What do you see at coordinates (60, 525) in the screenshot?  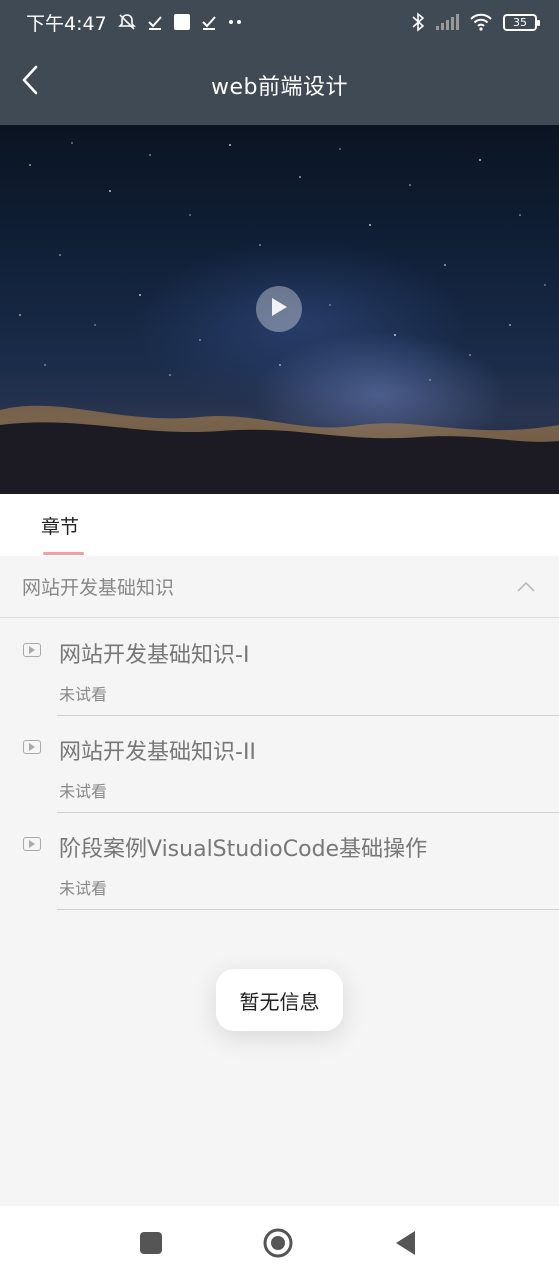 I see `tab-chapters: 章节` at bounding box center [60, 525].